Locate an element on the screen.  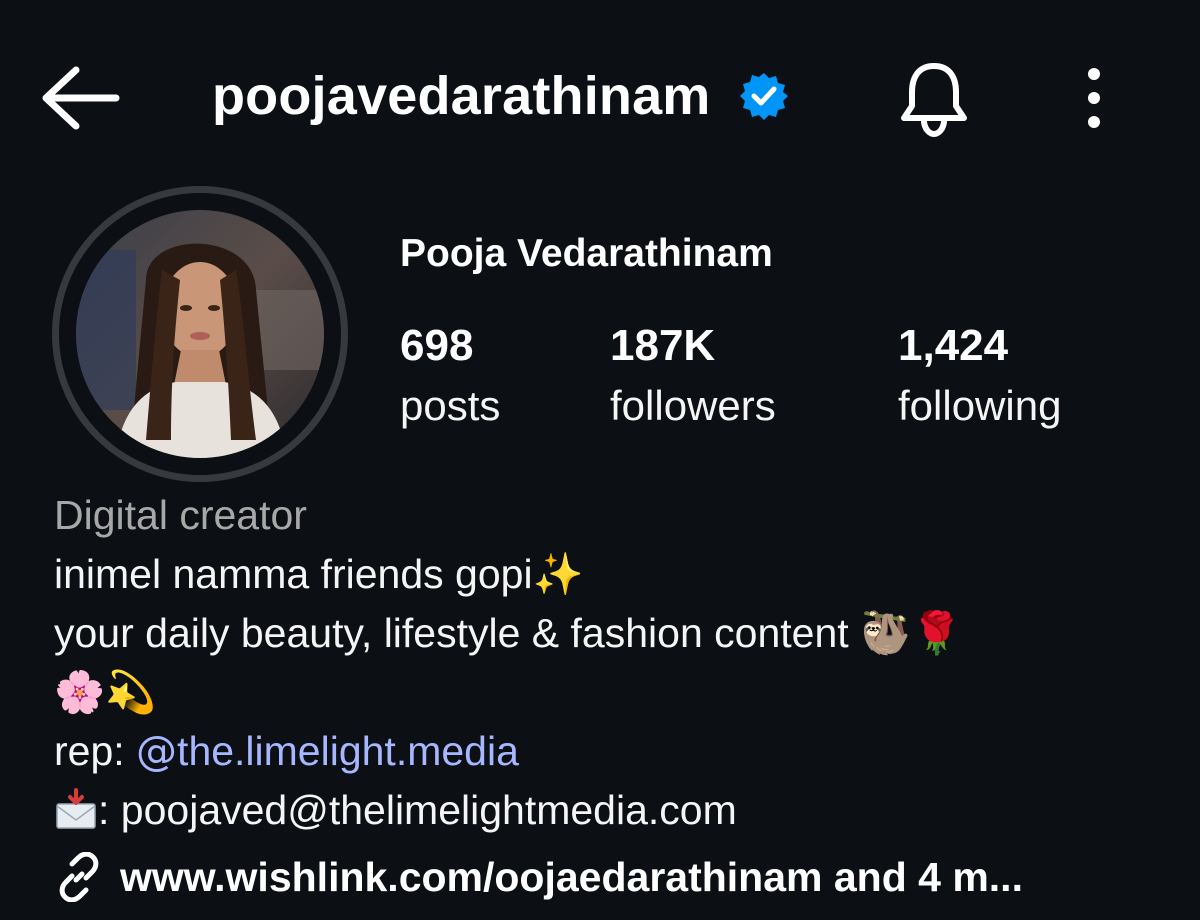
profile-full-name: Pooja Vedarathinam is located at coordinates (586, 253).